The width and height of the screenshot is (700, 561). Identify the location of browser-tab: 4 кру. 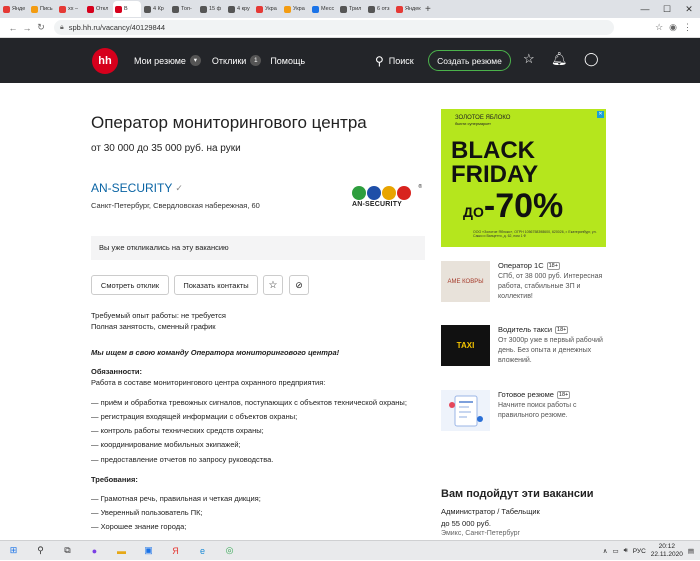
(239, 9).